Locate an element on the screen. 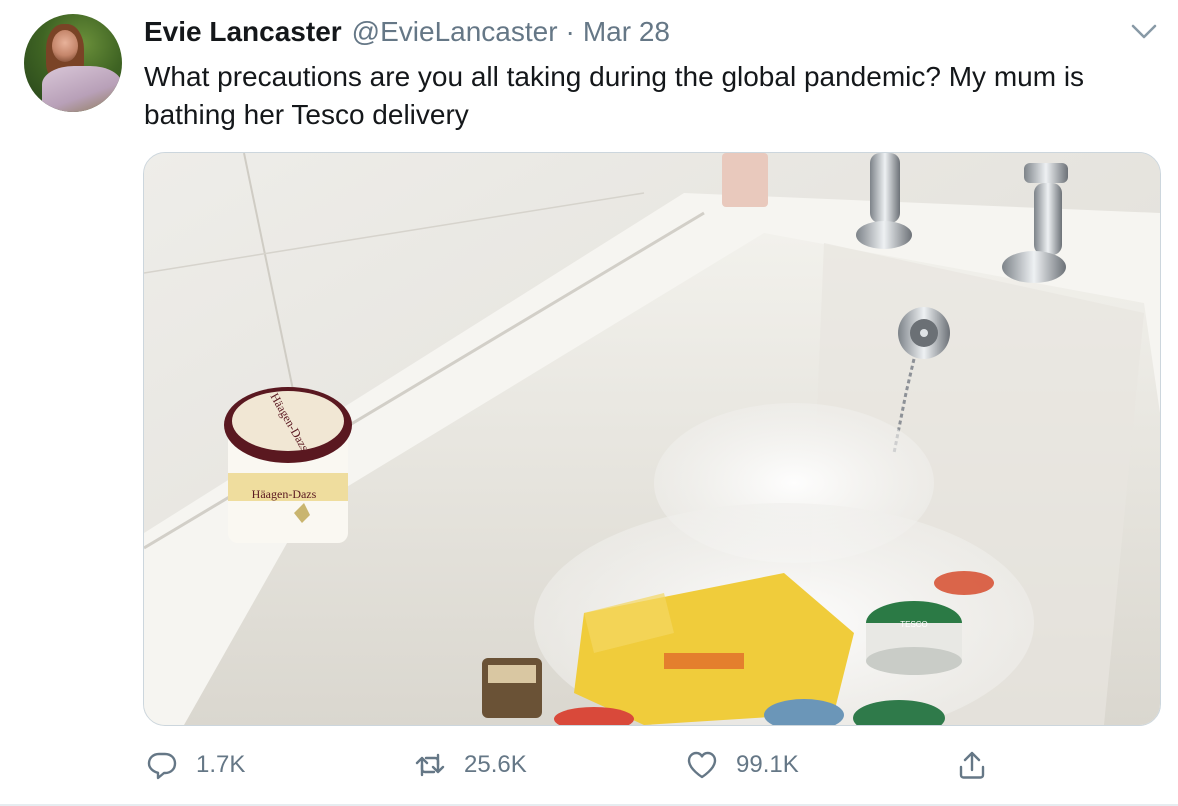 The width and height of the screenshot is (1178, 806). reply-icon is located at coordinates (162, 766).